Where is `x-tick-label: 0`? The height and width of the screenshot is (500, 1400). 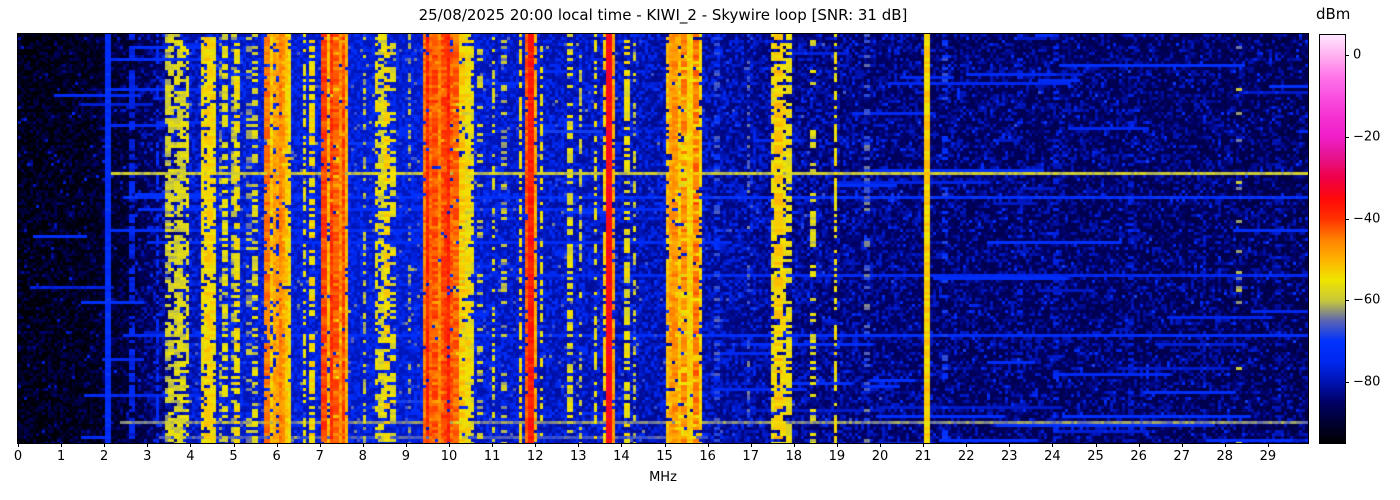 x-tick-label: 0 is located at coordinates (18, 456).